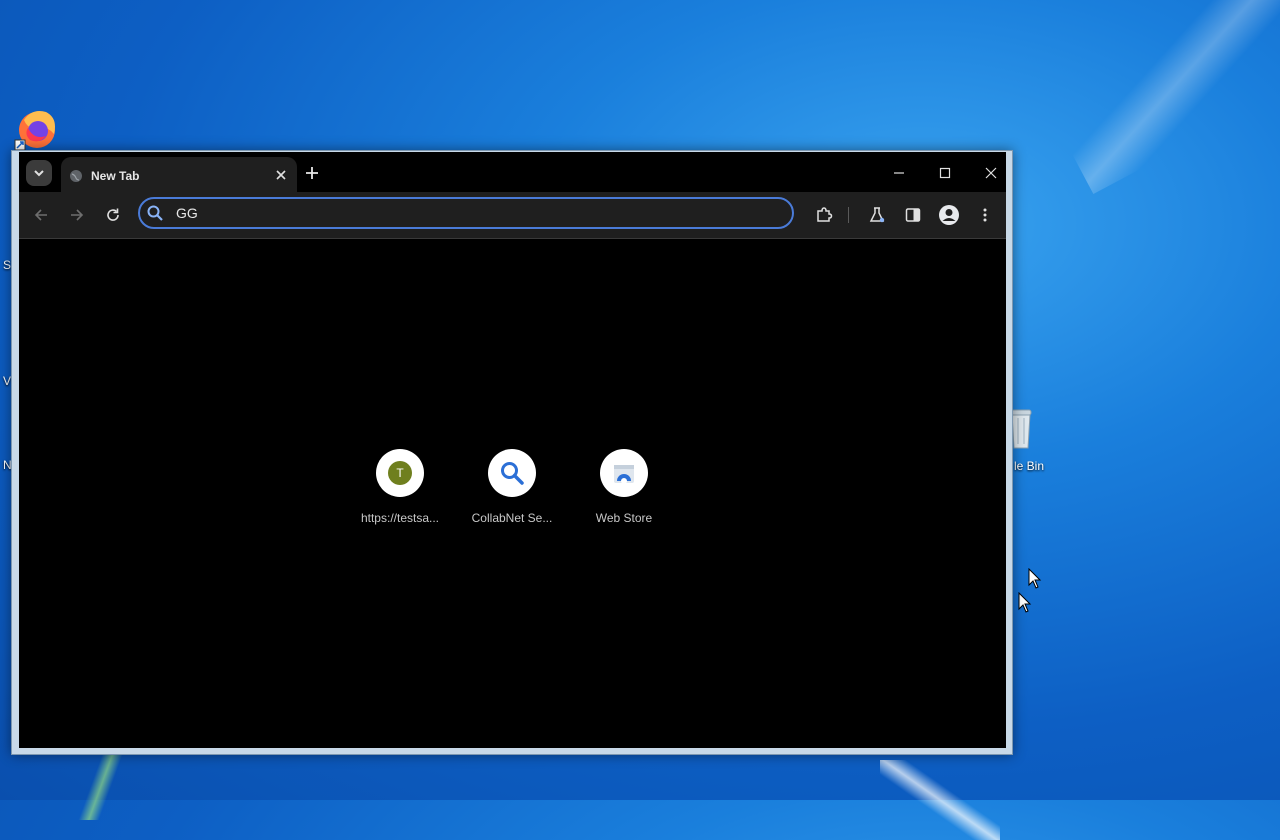 Image resolution: width=1280 pixels, height=840 pixels. I want to click on kebab-menu-icon, so click(985, 215).